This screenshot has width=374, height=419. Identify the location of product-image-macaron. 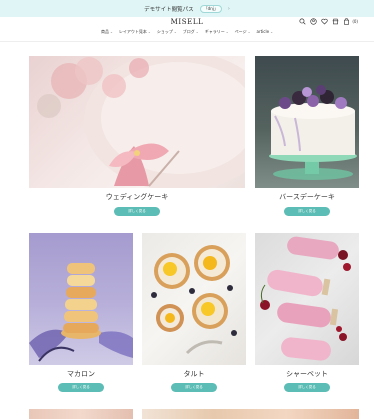
(81, 299).